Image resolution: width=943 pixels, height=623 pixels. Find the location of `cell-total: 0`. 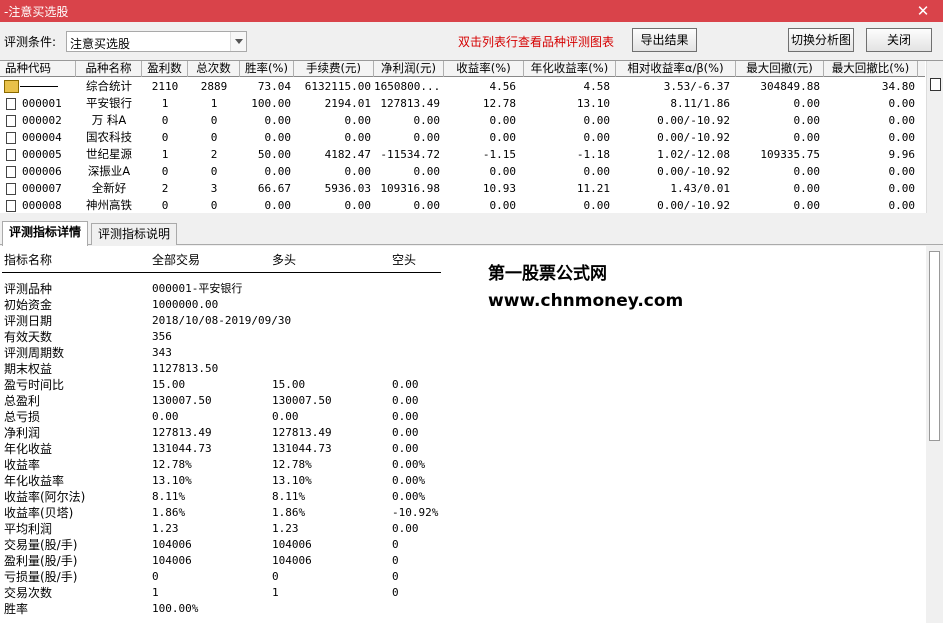

cell-total: 0 is located at coordinates (214, 171).